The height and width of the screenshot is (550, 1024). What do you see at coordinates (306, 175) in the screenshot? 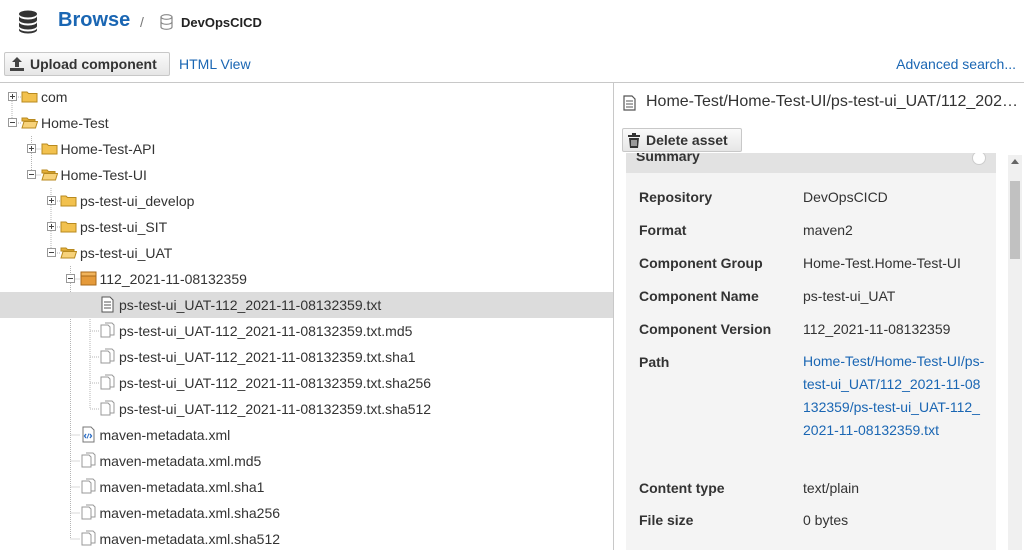
I see `tree-node: Home-Test-UI` at bounding box center [306, 175].